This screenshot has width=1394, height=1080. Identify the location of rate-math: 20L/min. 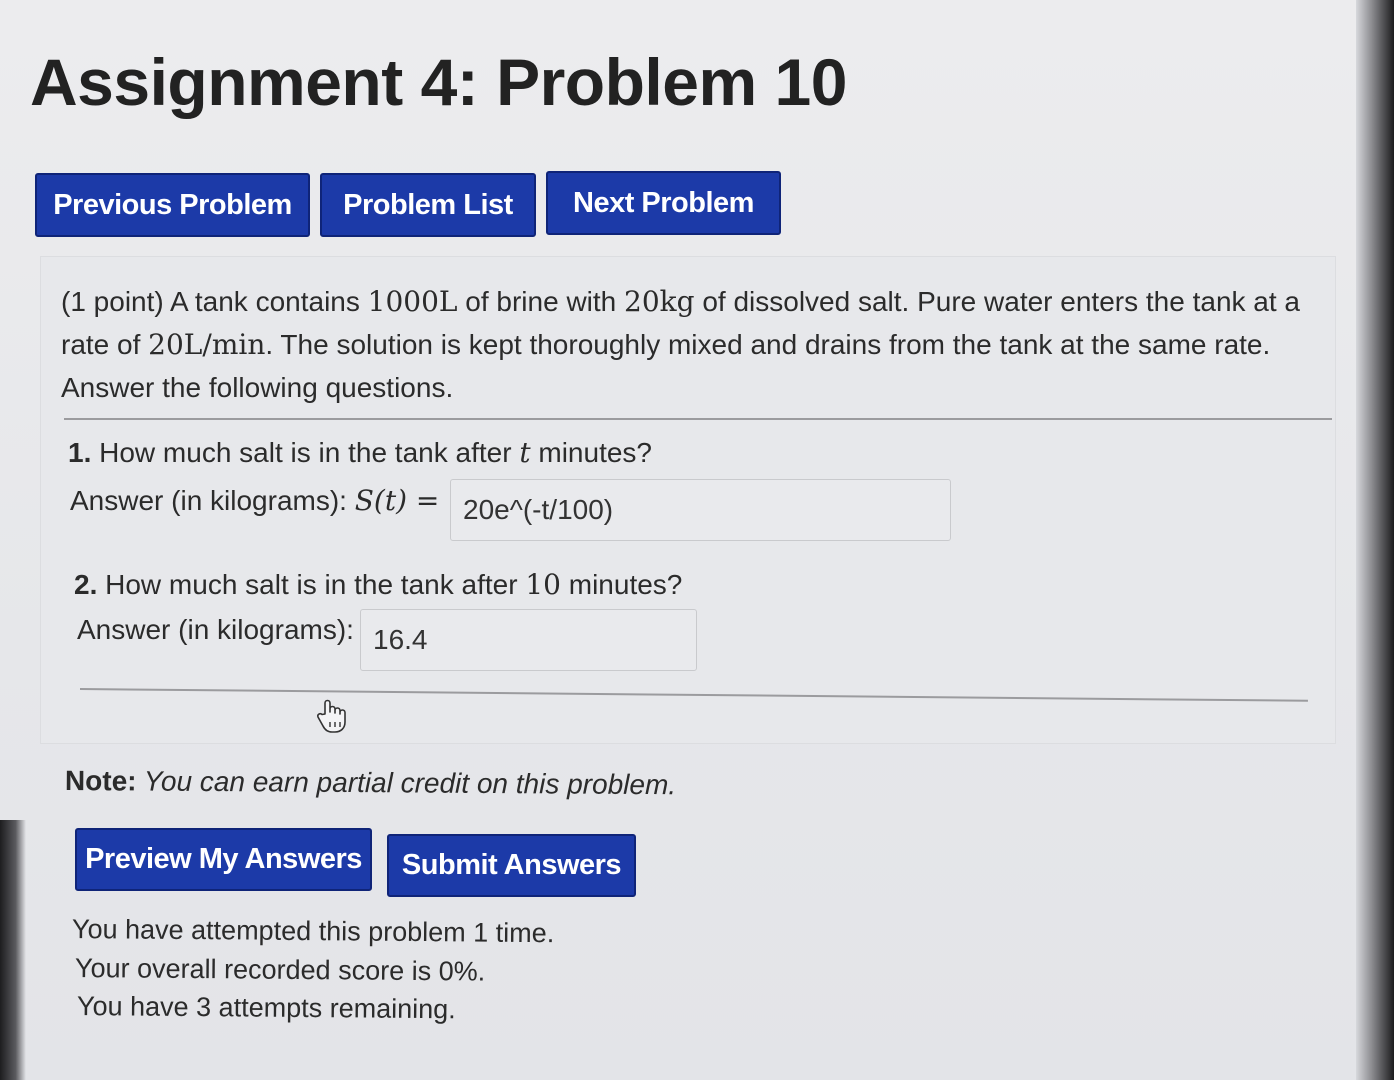
(207, 344).